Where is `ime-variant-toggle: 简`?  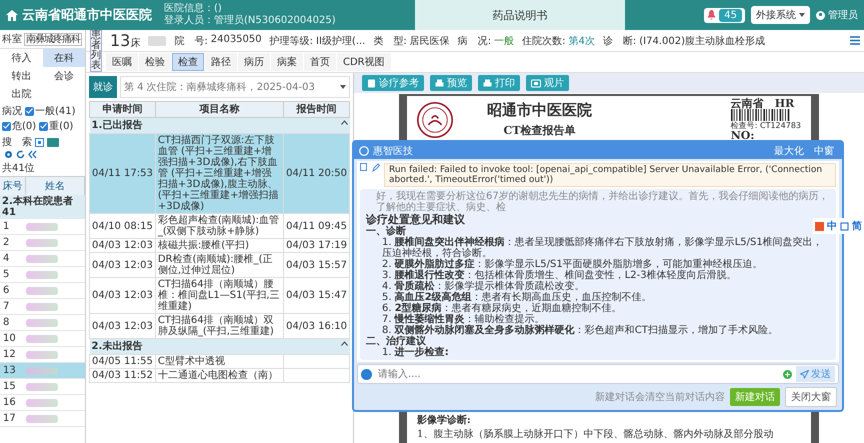
ime-variant-toggle: 简 is located at coordinates (857, 226).